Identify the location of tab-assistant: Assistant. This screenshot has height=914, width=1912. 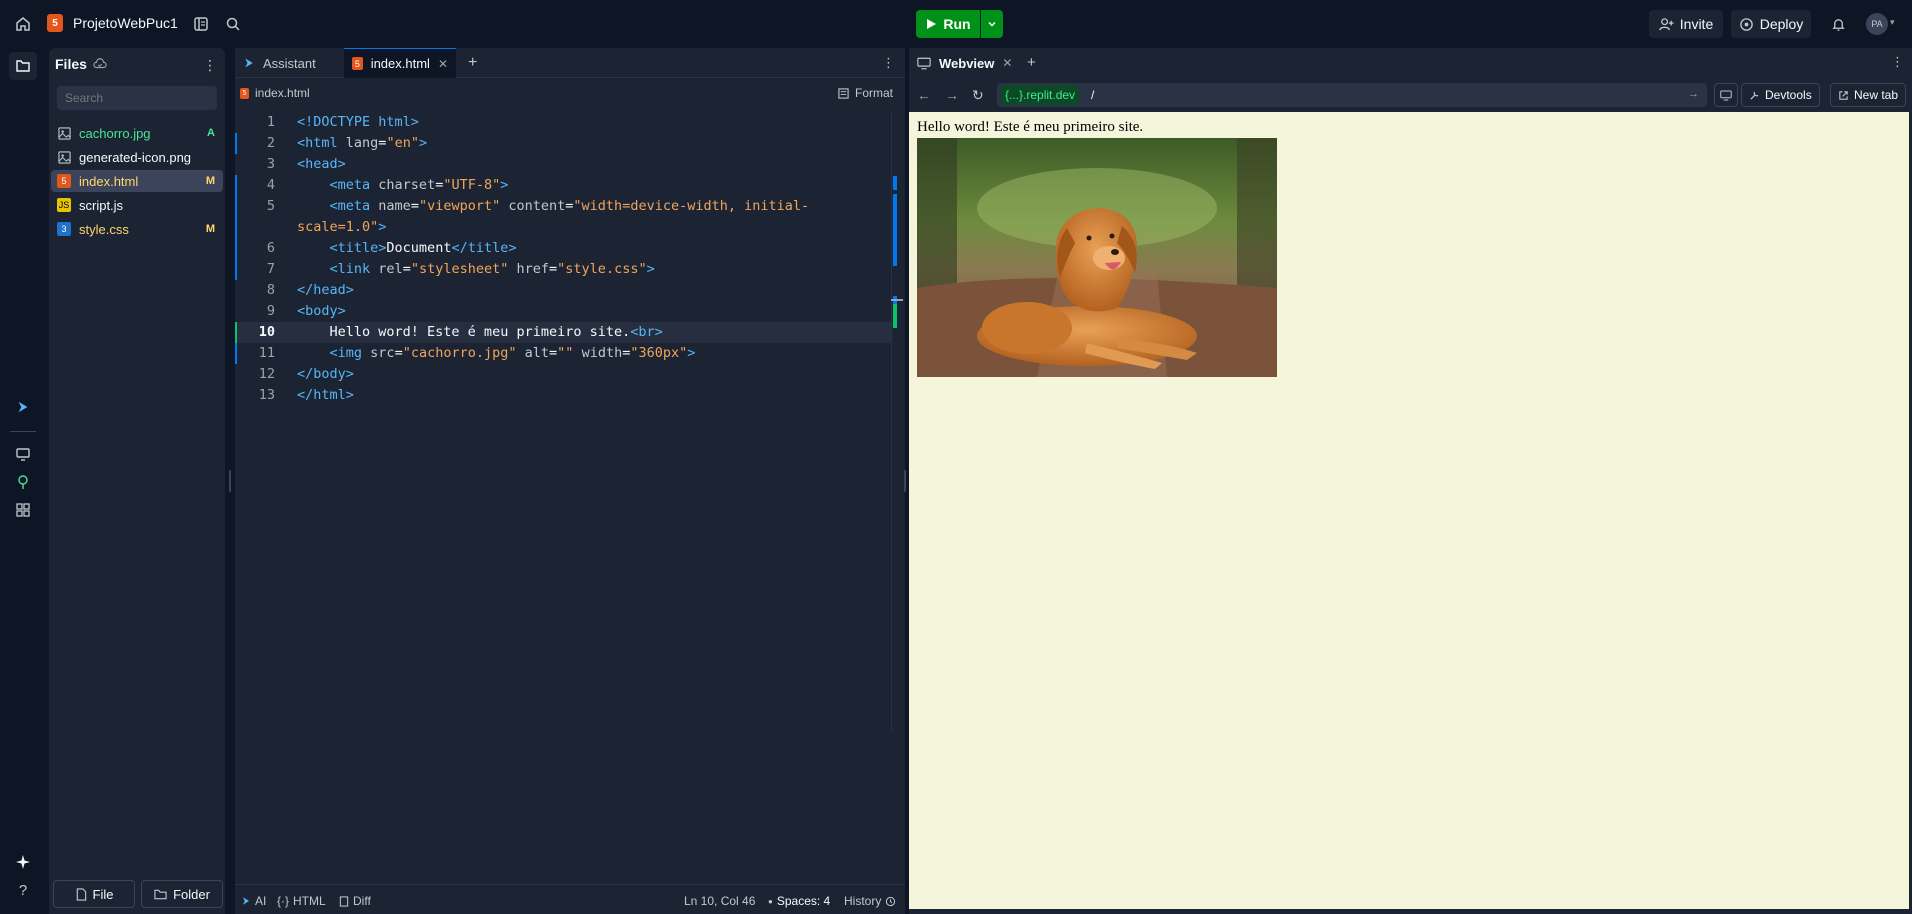
(288, 63).